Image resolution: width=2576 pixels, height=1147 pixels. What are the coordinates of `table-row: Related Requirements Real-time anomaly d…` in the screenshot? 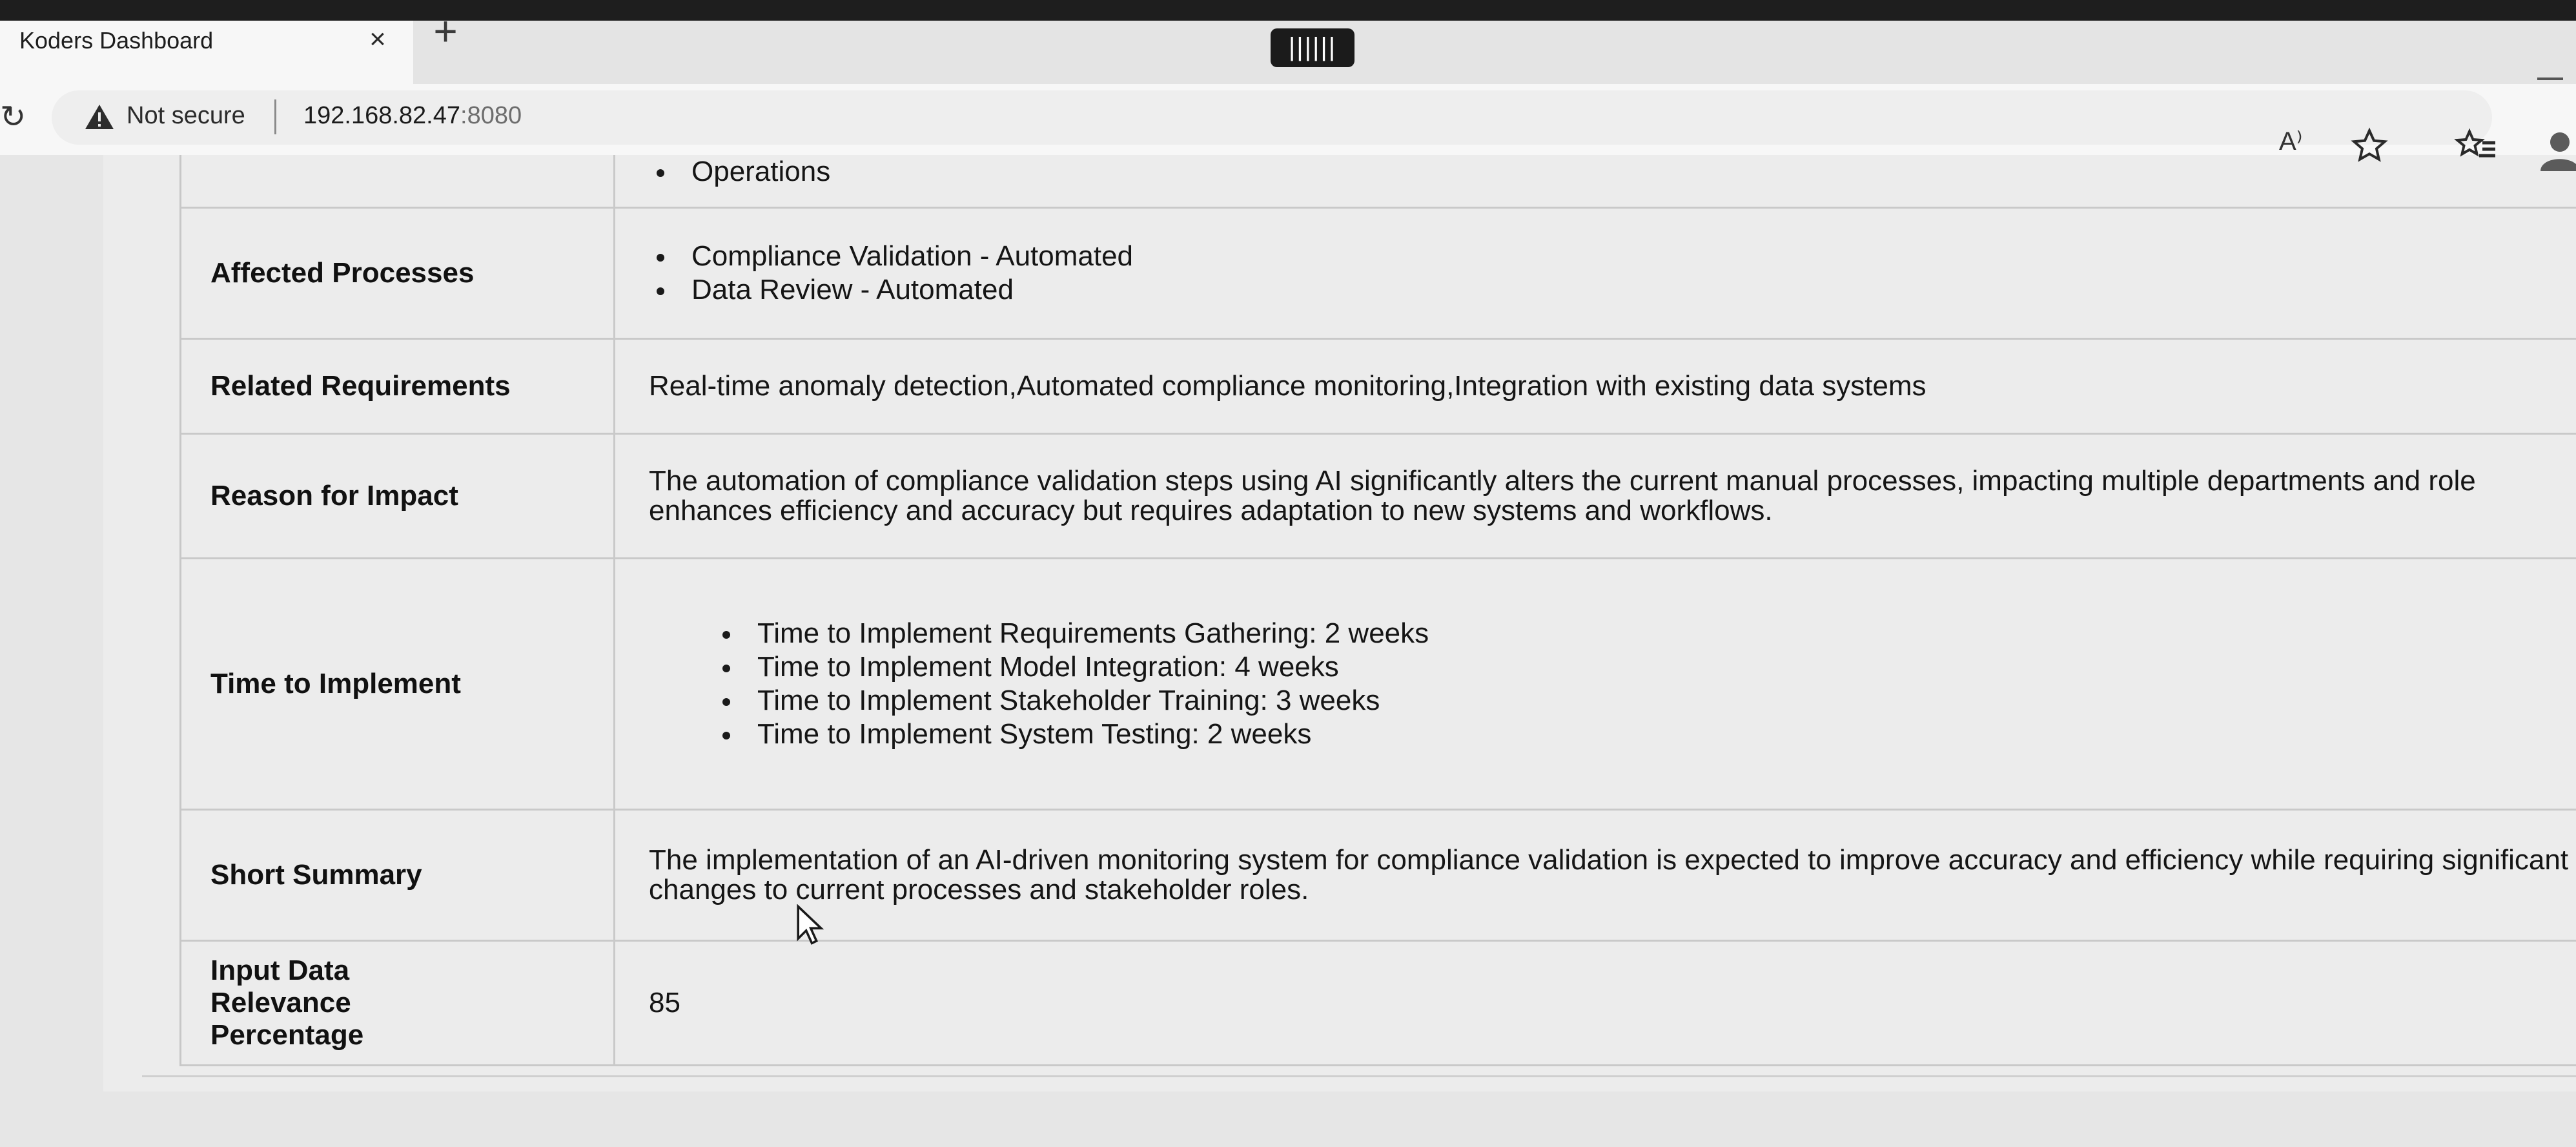 It's located at (1379, 387).